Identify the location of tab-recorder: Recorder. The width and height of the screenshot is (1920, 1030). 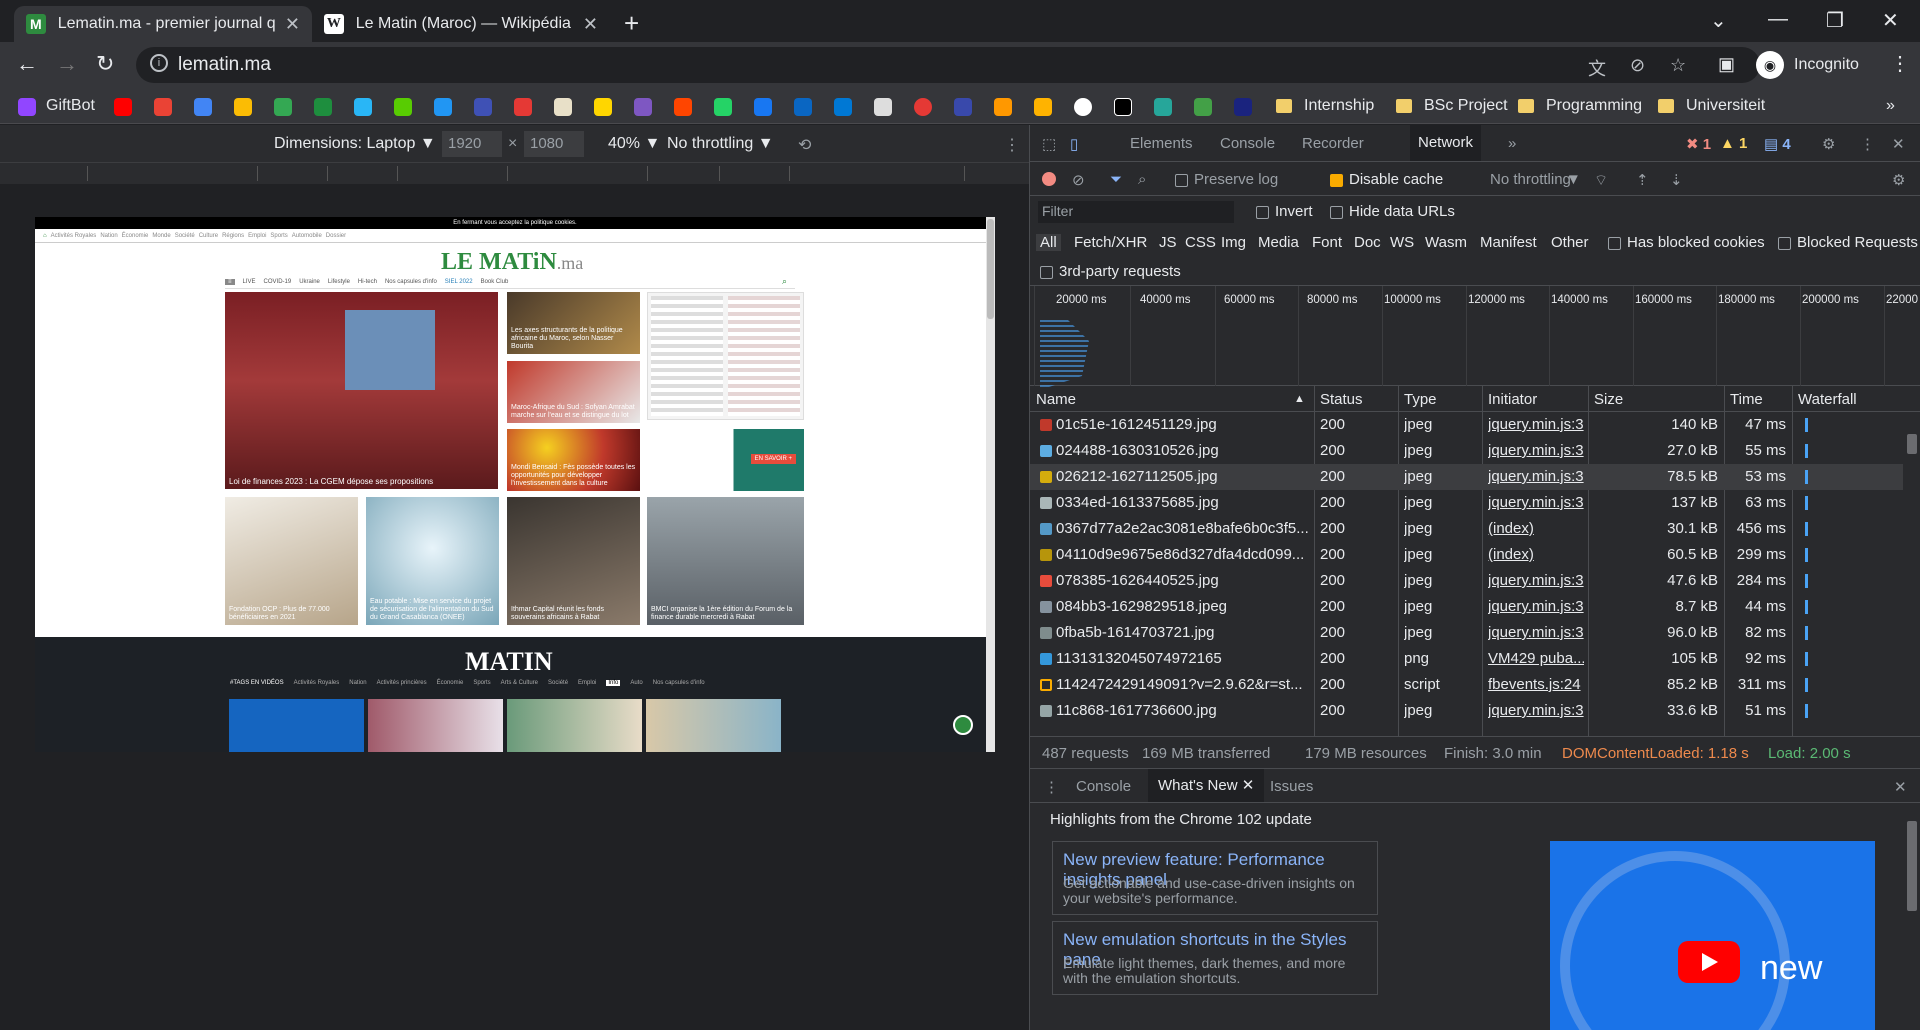
(1333, 143).